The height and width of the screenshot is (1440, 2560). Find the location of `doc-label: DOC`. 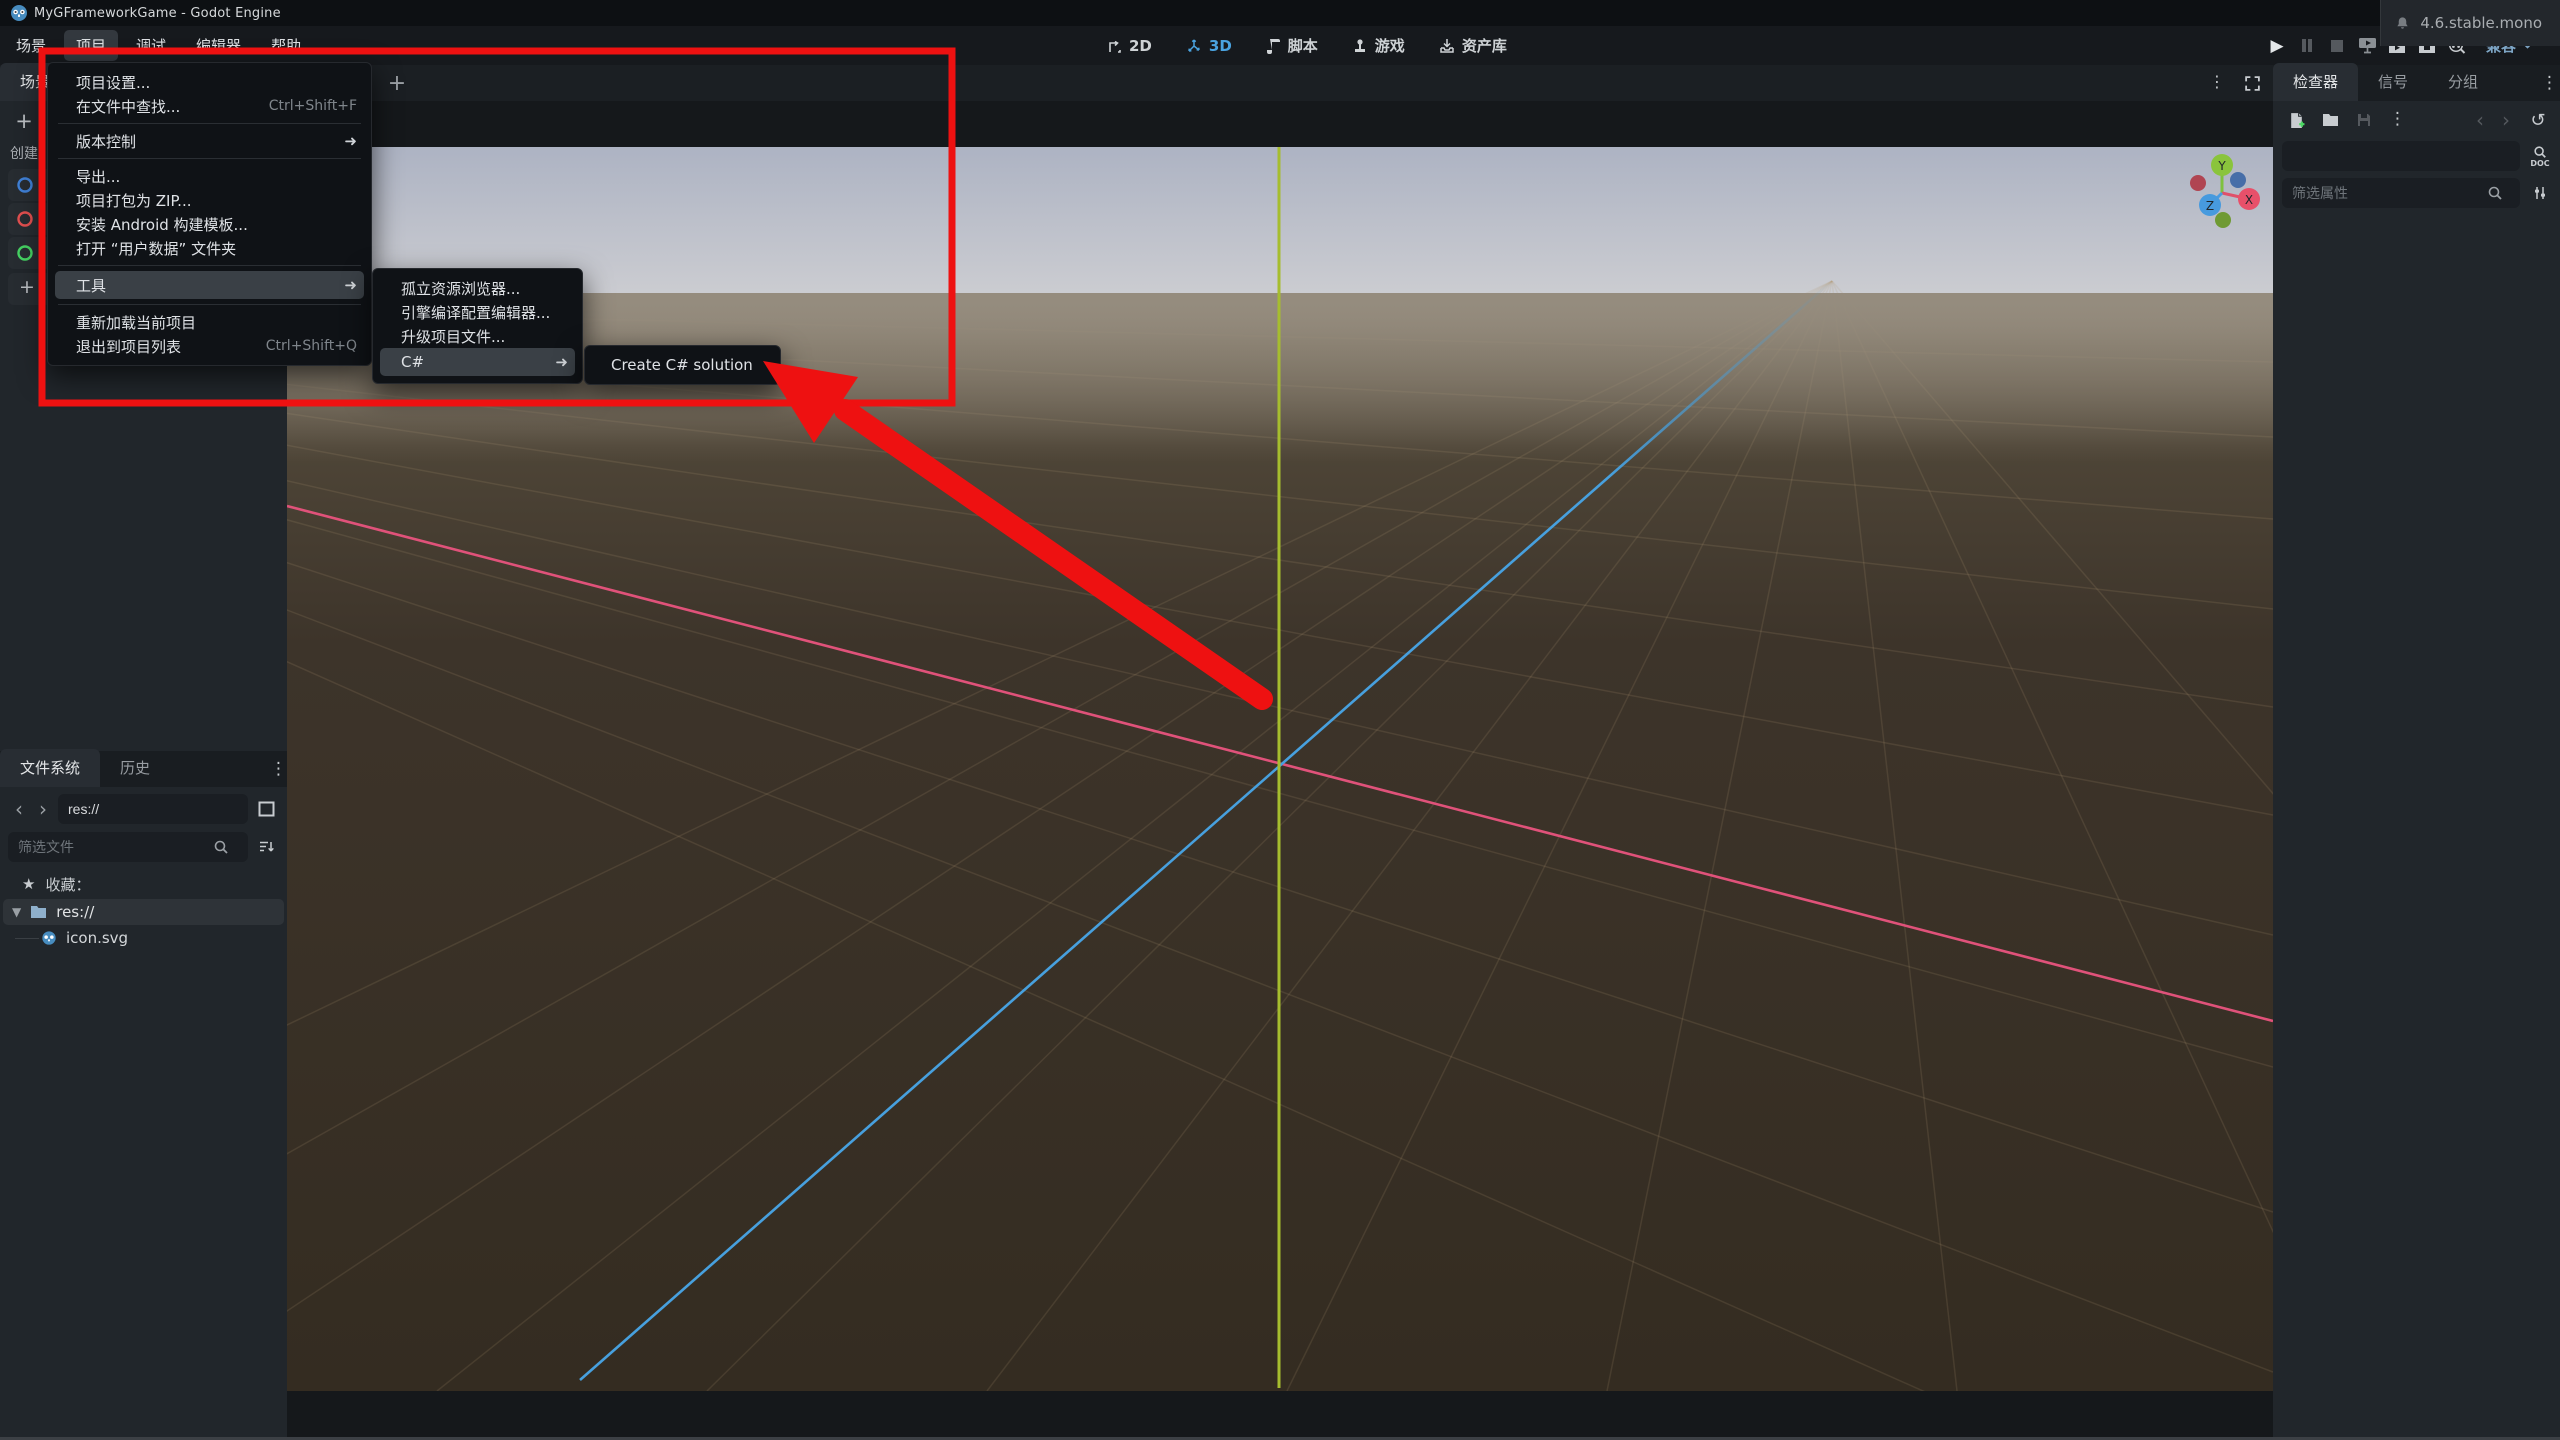

doc-label: DOC is located at coordinates (2540, 163).